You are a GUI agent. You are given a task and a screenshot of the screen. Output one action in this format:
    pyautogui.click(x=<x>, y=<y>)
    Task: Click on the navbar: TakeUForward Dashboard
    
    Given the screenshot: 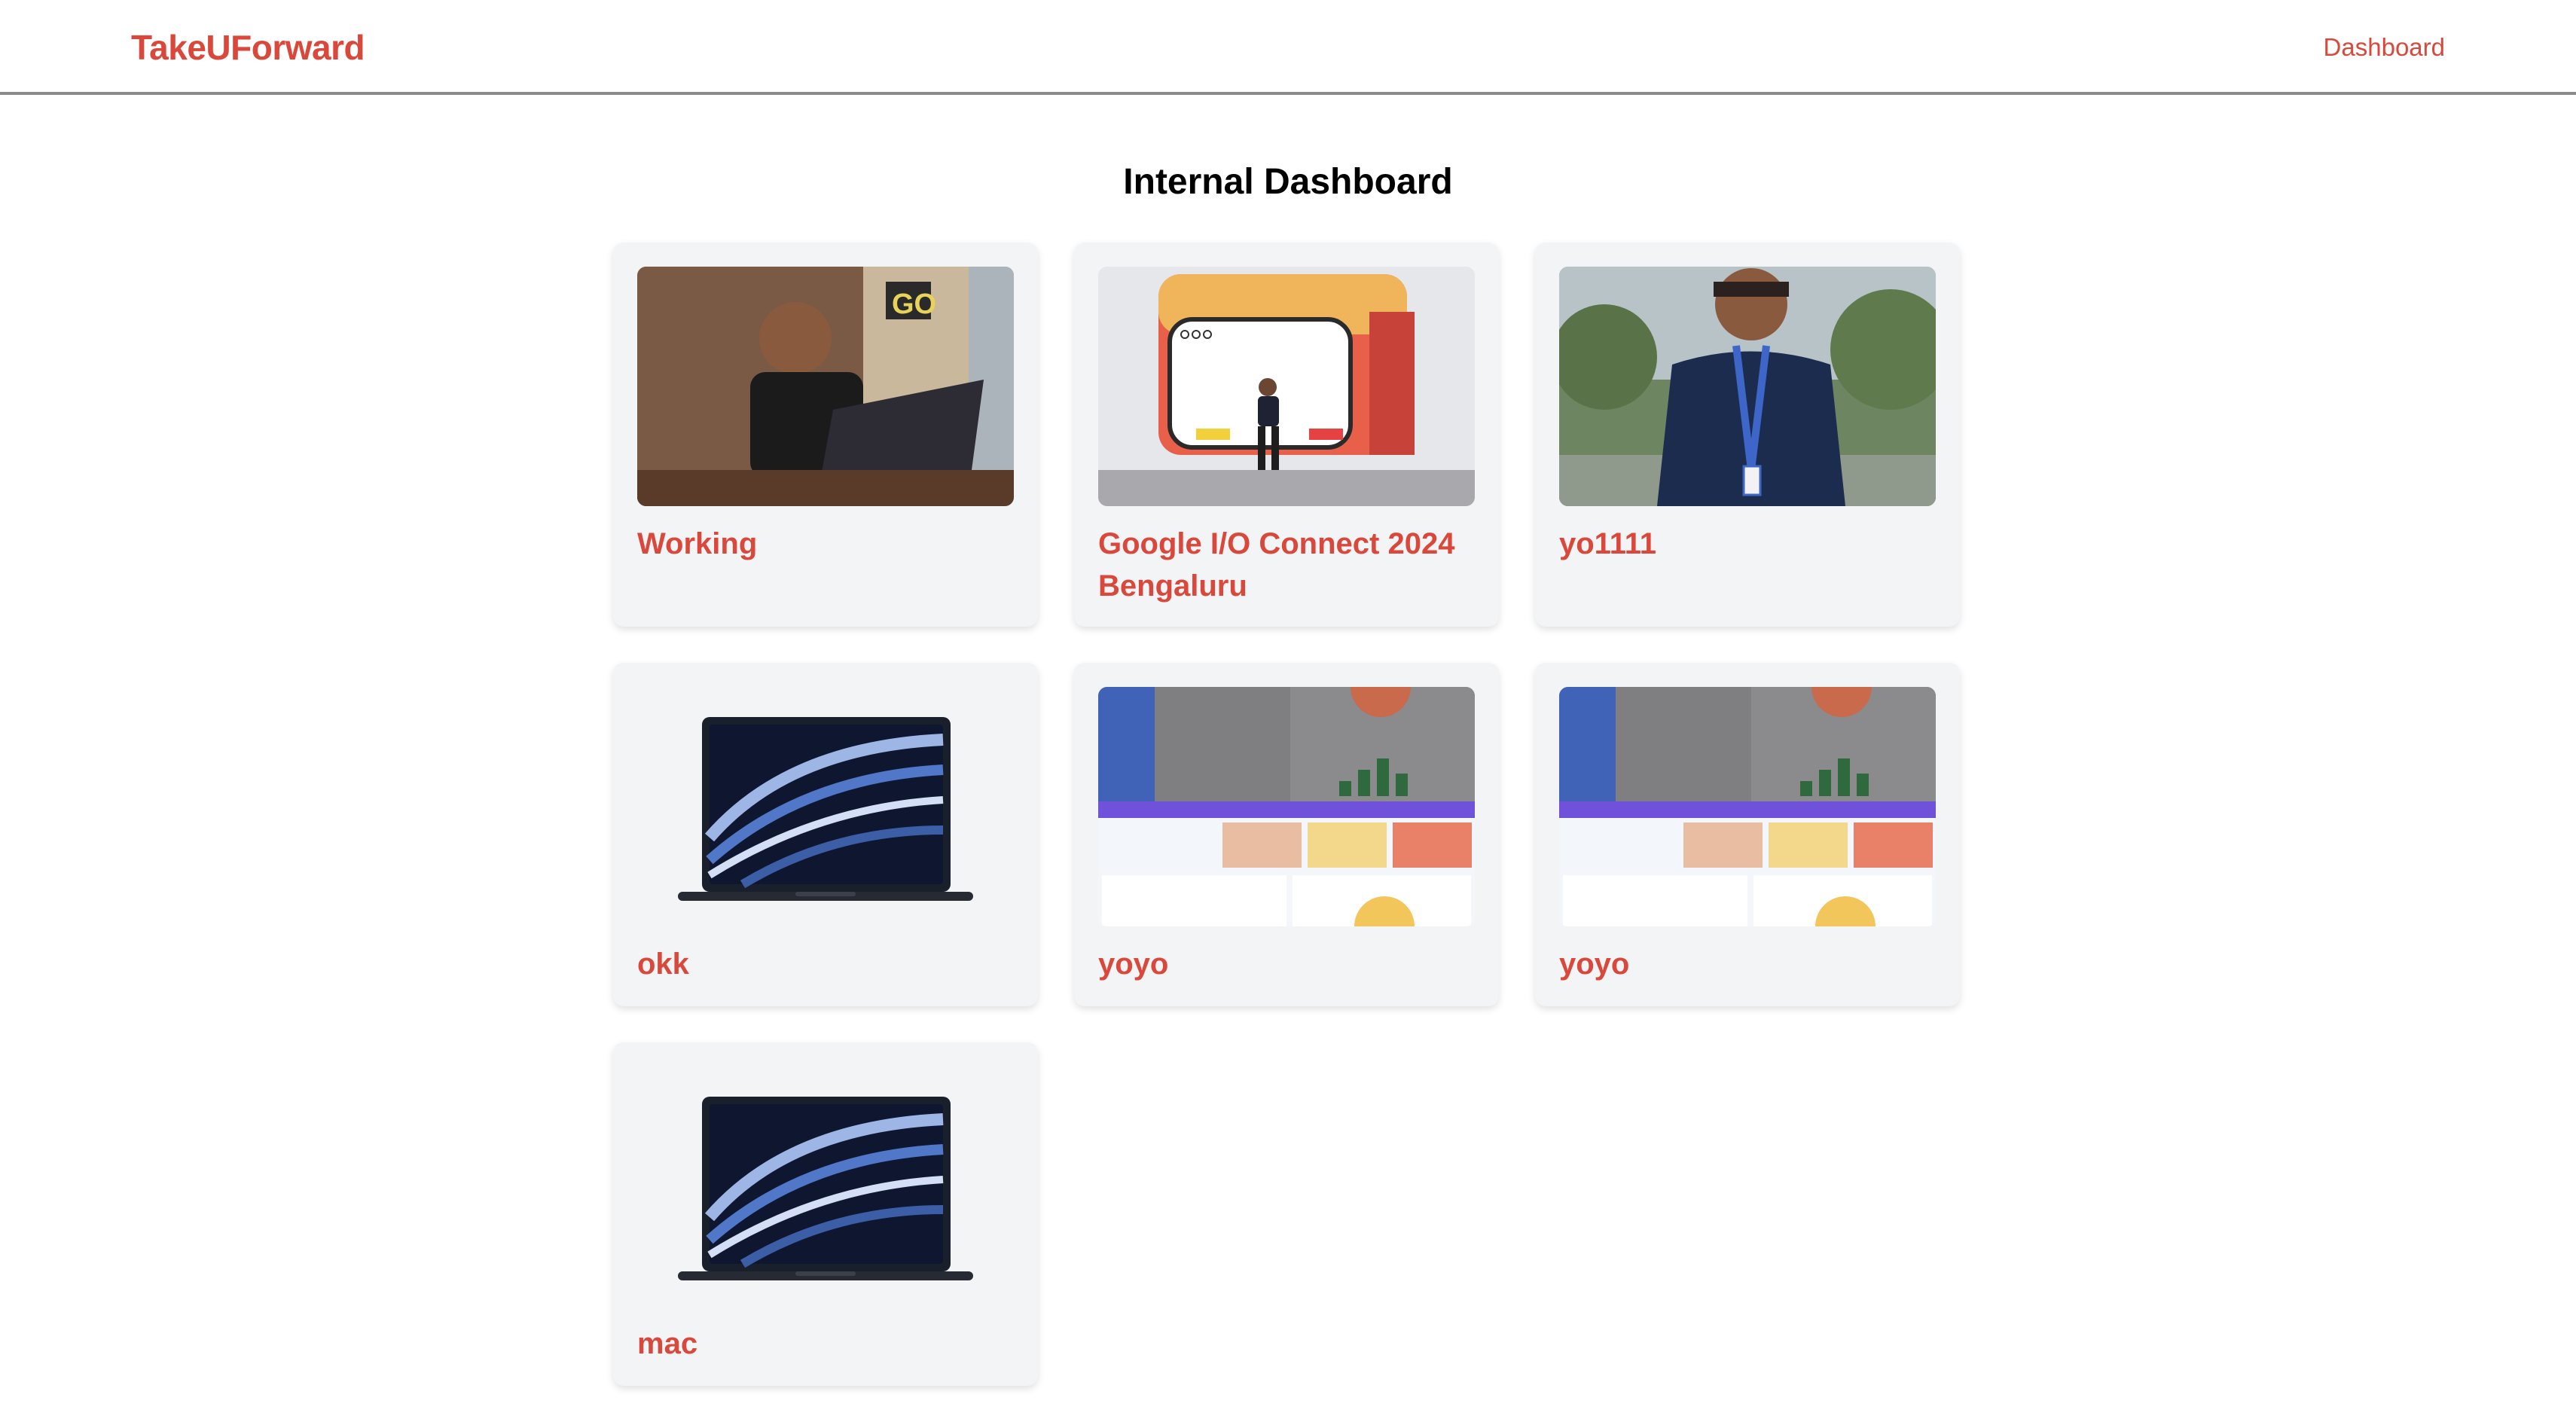 What is the action you would take?
    pyautogui.click(x=1288, y=48)
    